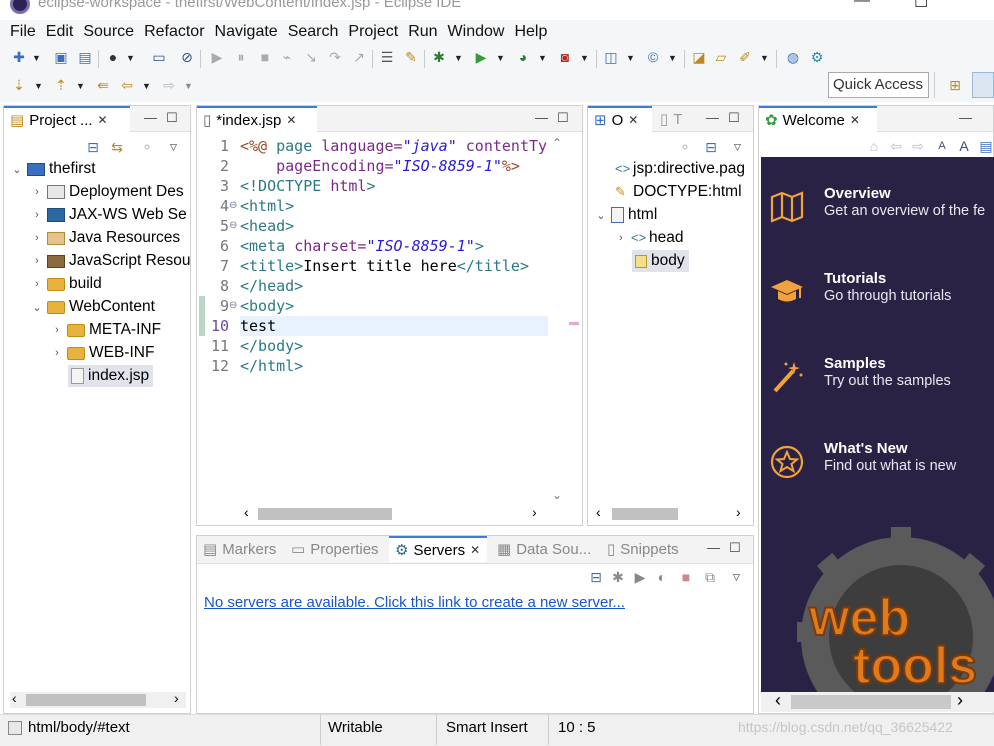  What do you see at coordinates (523, 57) in the screenshot?
I see `coverage-icon: ◕` at bounding box center [523, 57].